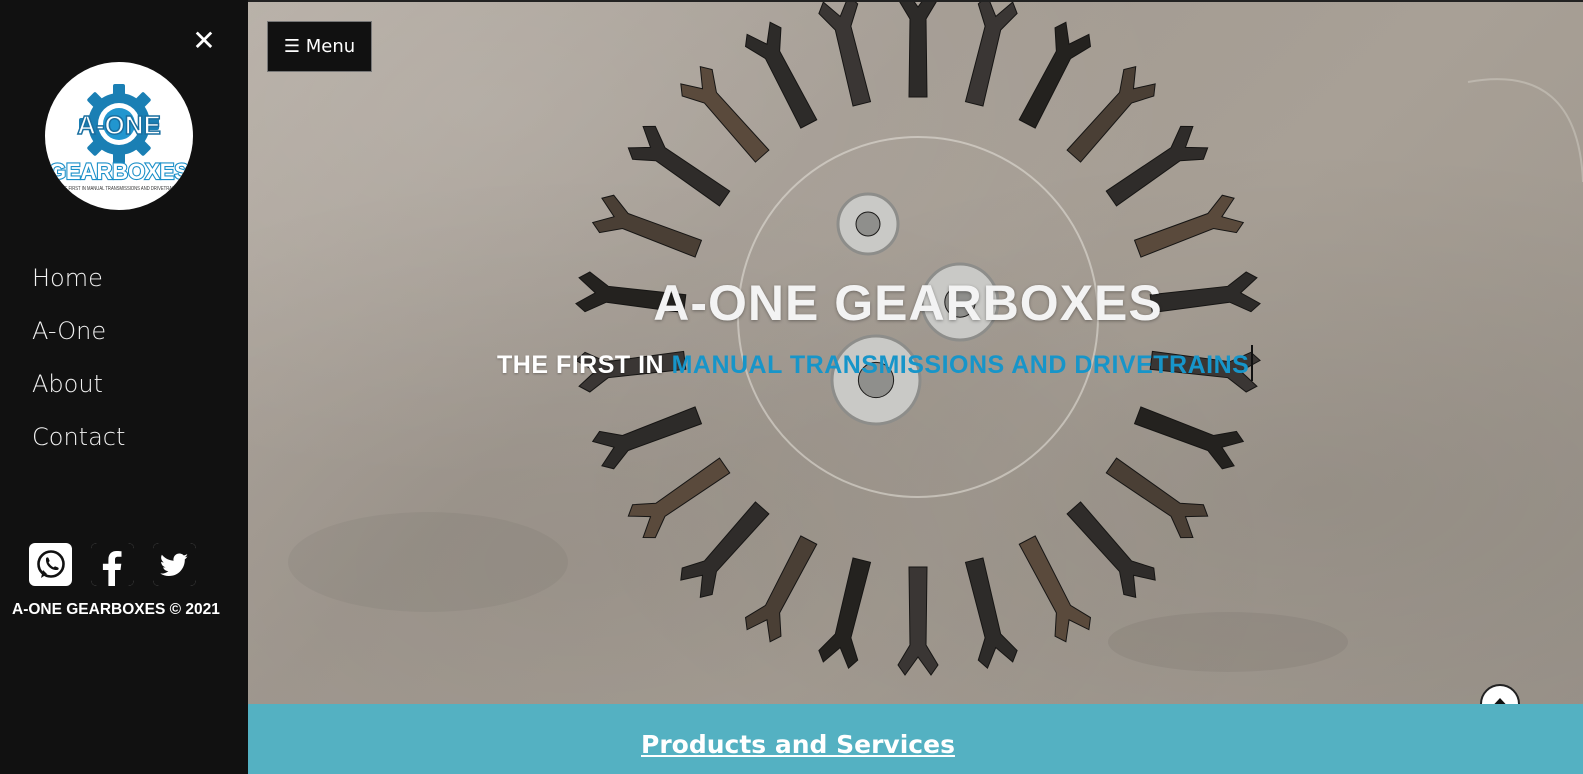  I want to click on nav-link-contact: Contact, so click(78, 437).